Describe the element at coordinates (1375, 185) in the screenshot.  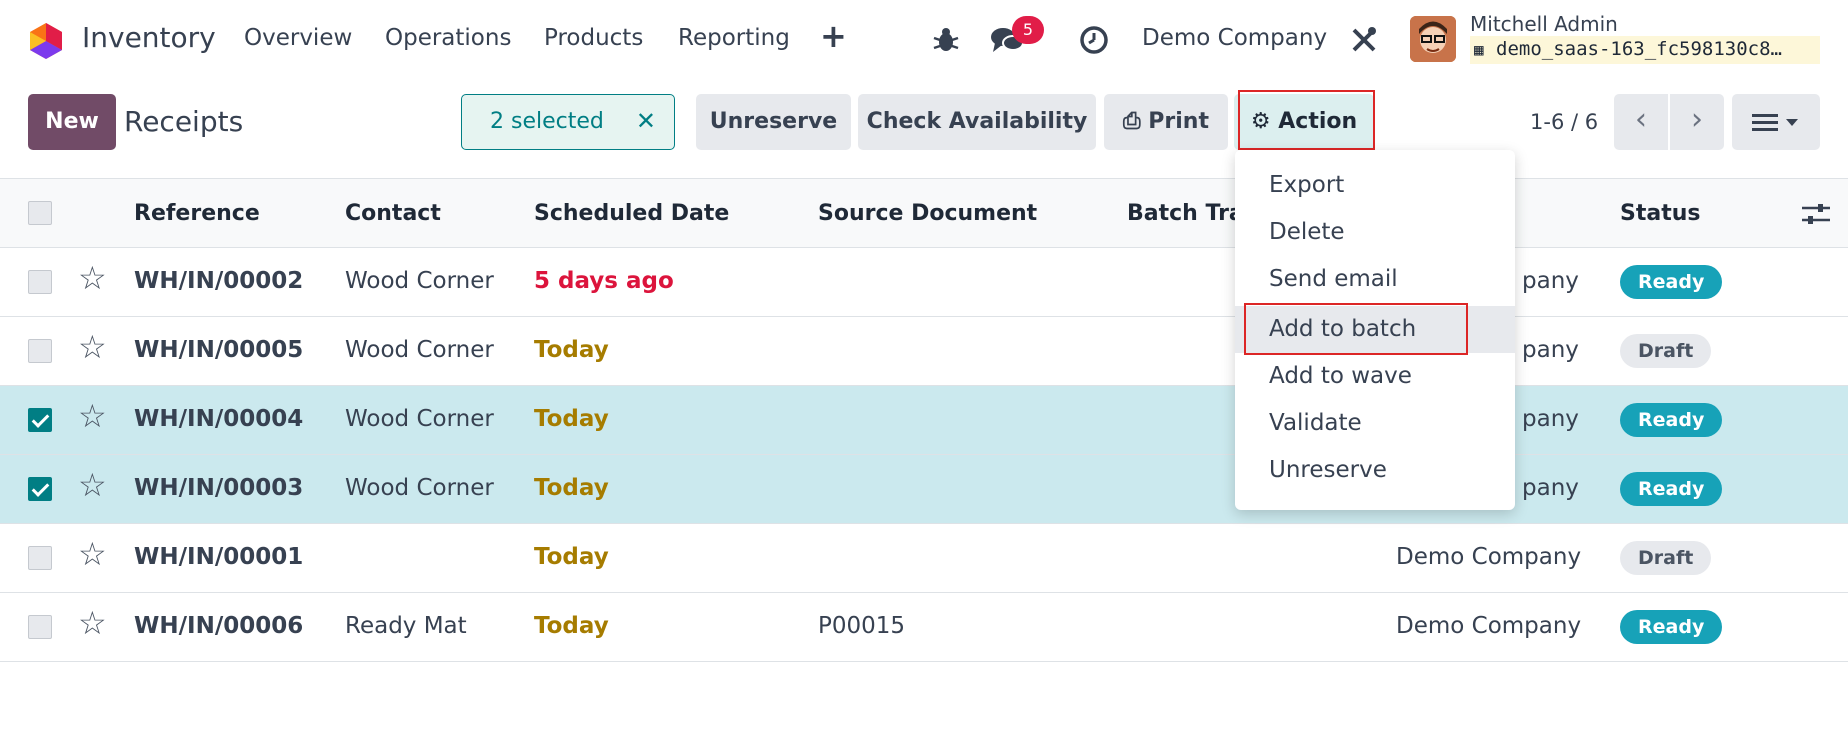
I see `menu-export: Export` at that location.